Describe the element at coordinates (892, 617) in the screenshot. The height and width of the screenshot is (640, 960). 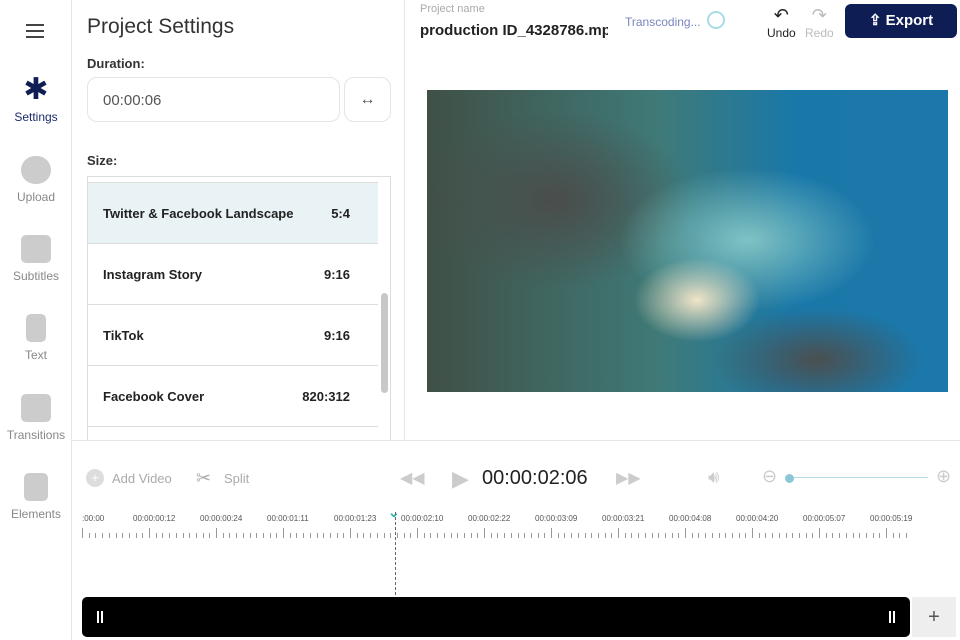
I see `trim-handle-right` at that location.